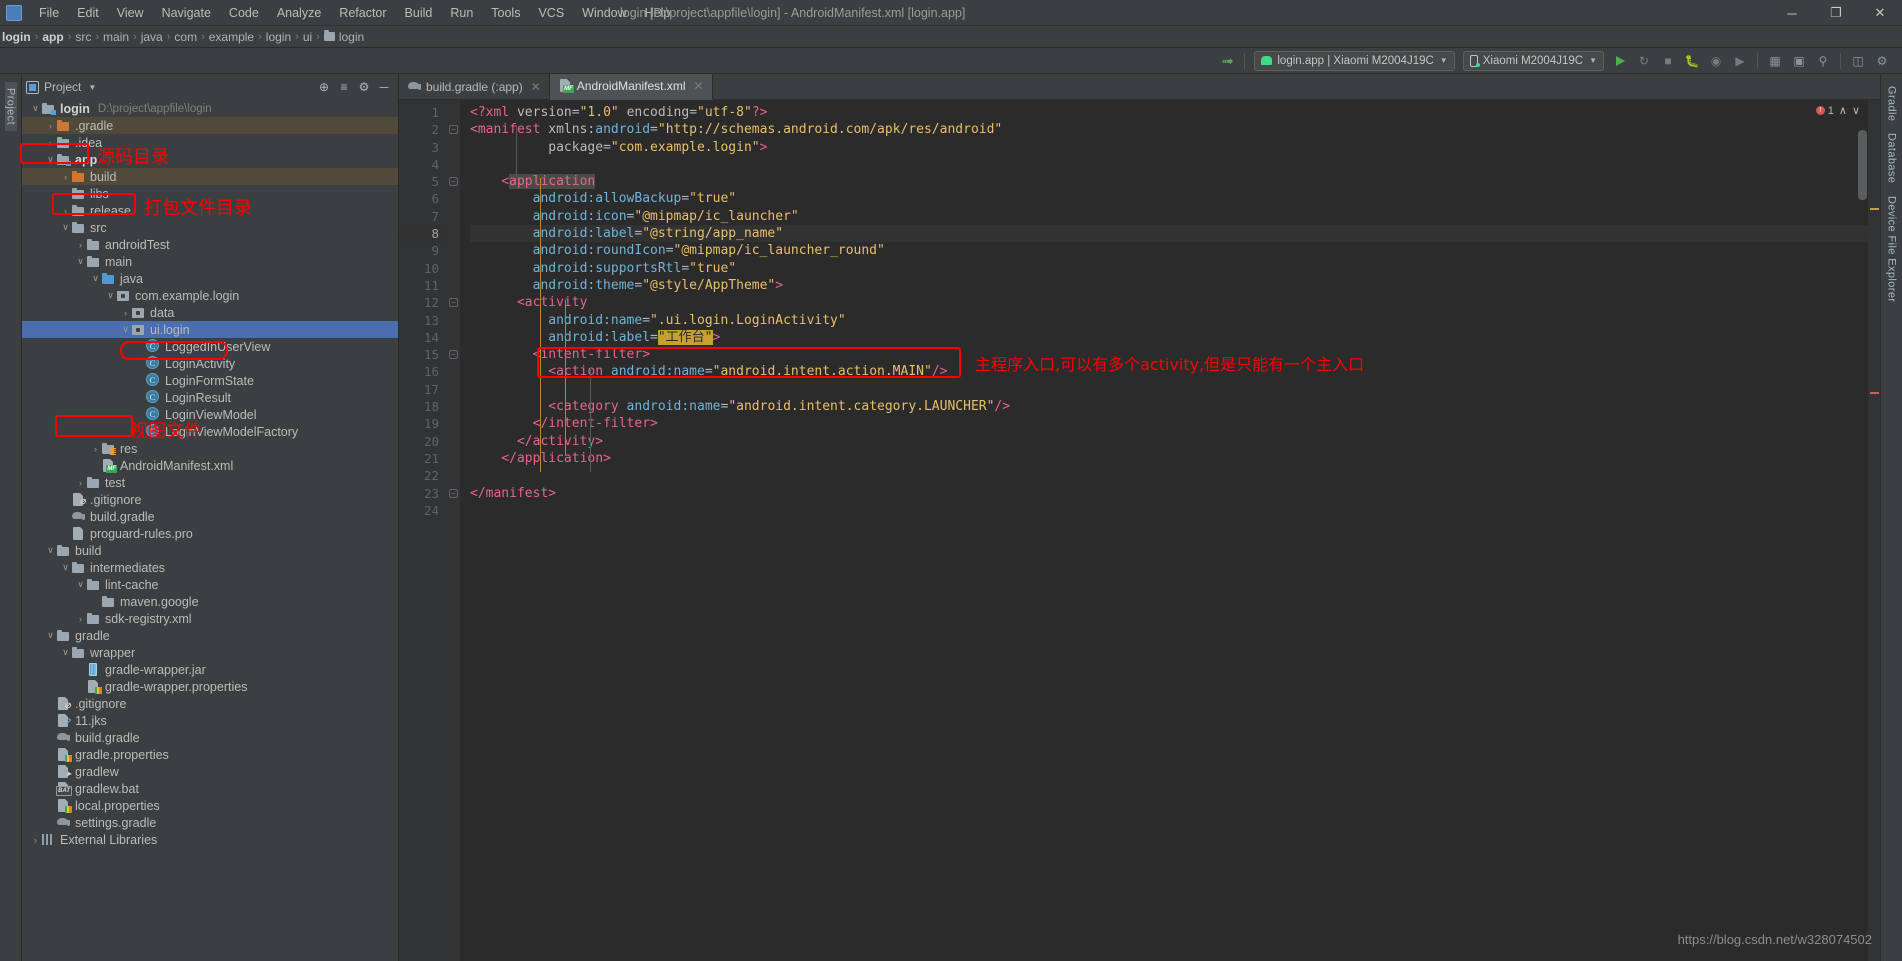  I want to click on breadcrumb-item-src: src, so click(83, 37).